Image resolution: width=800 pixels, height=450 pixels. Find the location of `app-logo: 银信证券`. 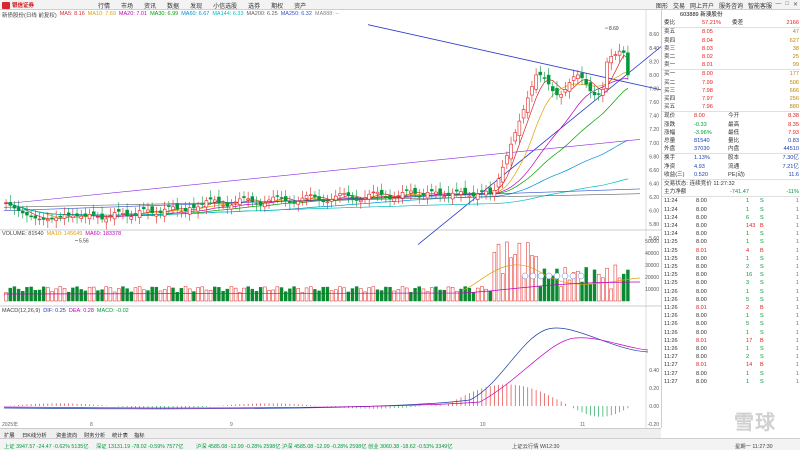

app-logo: 银信证券 is located at coordinates (18, 5).